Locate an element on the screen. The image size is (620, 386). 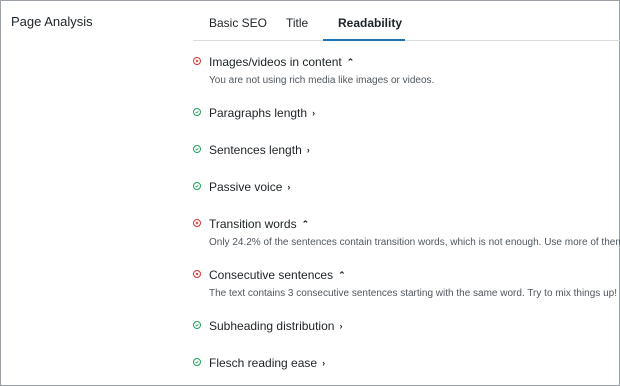
active-tab-indicator is located at coordinates (364, 40).